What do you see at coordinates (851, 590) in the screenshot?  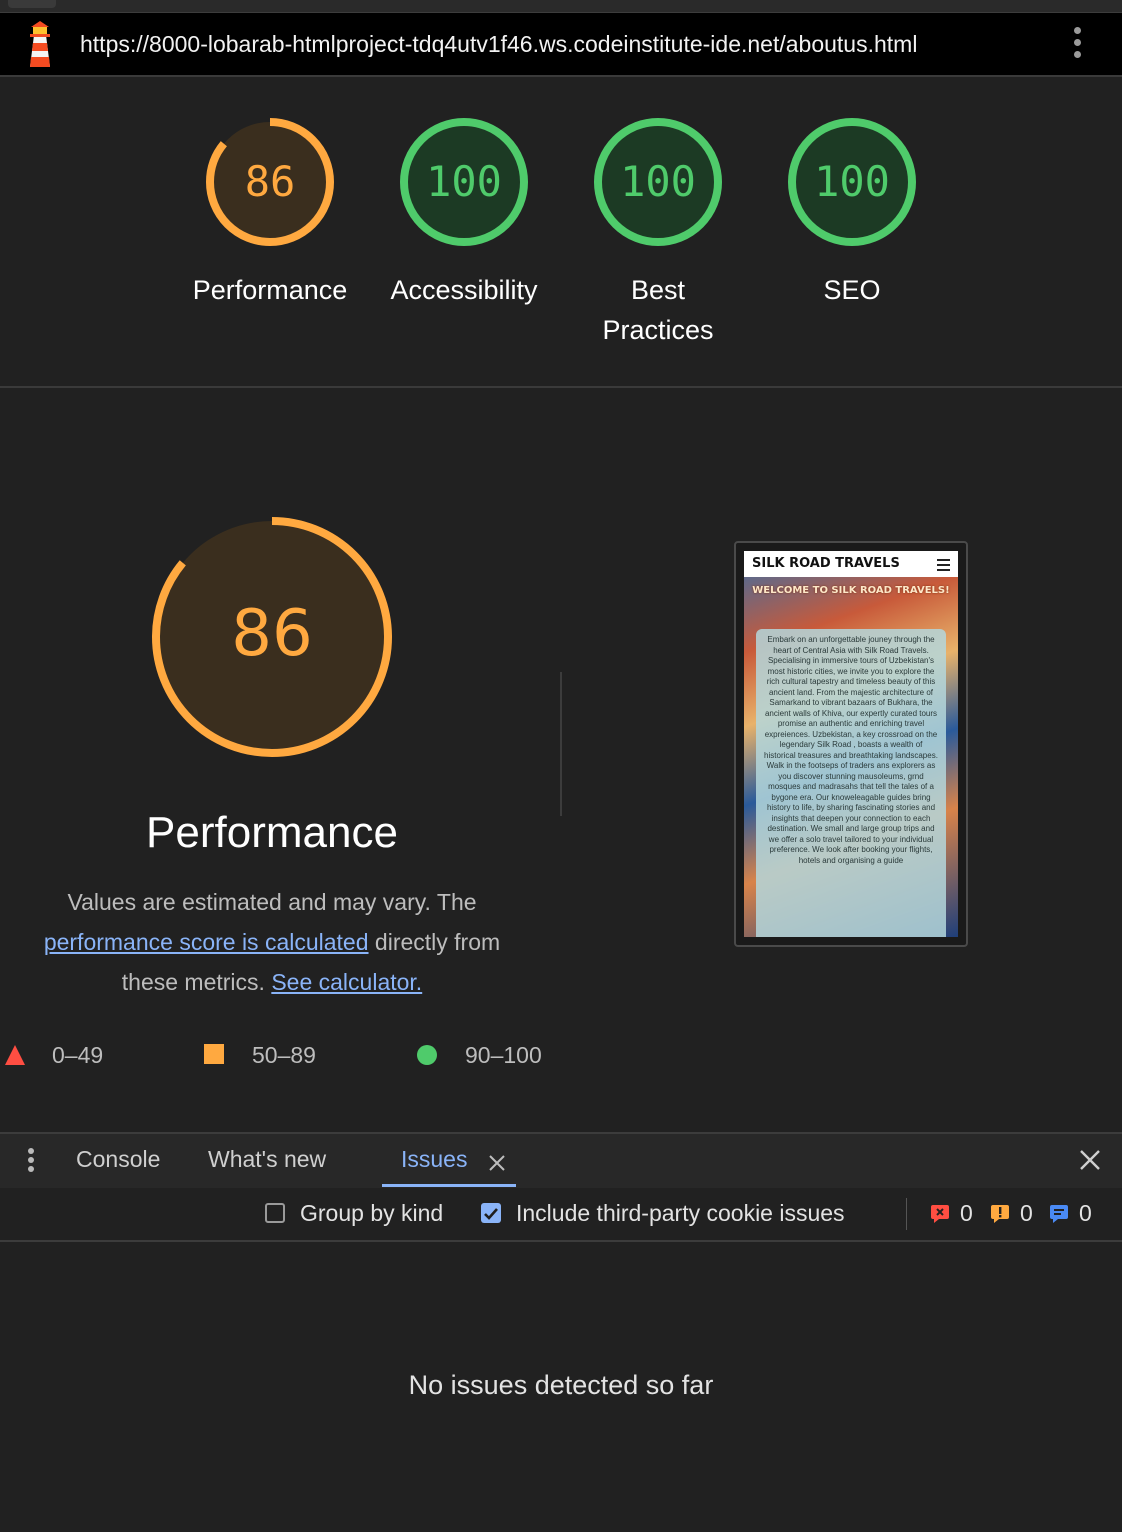 I see `site-welcome-heading: WELCOME TO SILK ROAD TRAVELS!` at bounding box center [851, 590].